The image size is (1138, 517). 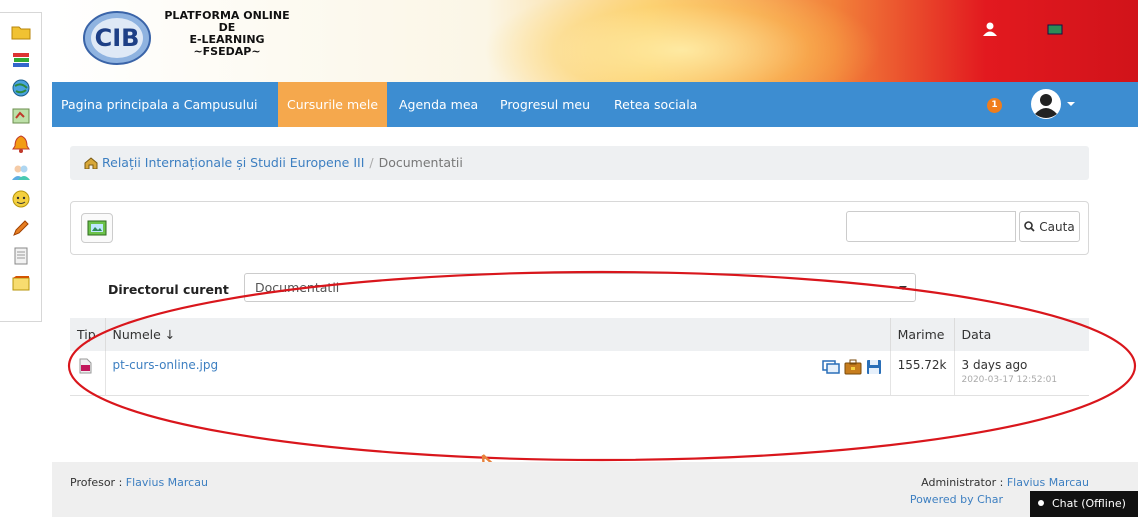 I want to click on preview-icon, so click(x=830, y=368).